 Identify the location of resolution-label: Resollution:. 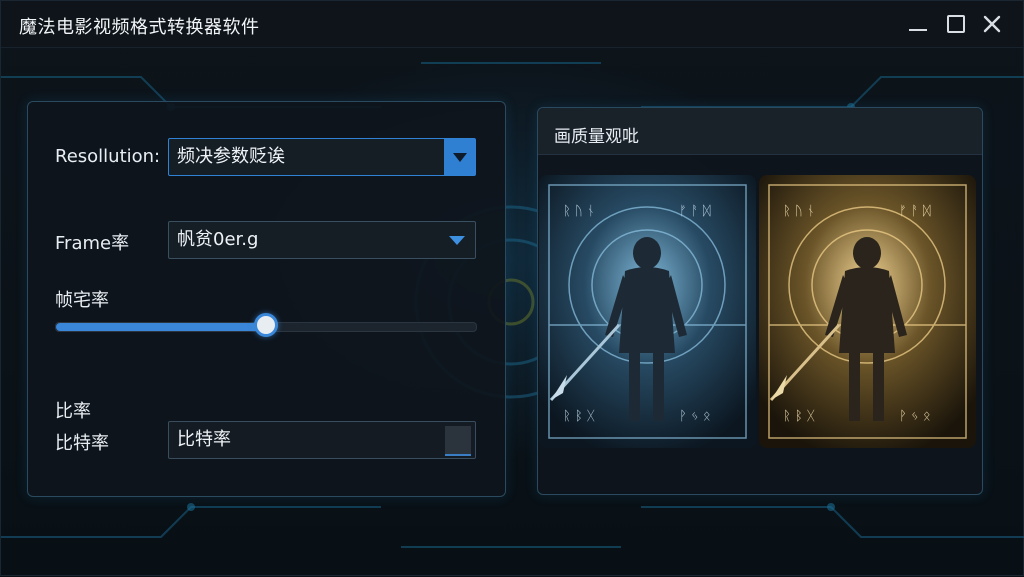
(108, 156).